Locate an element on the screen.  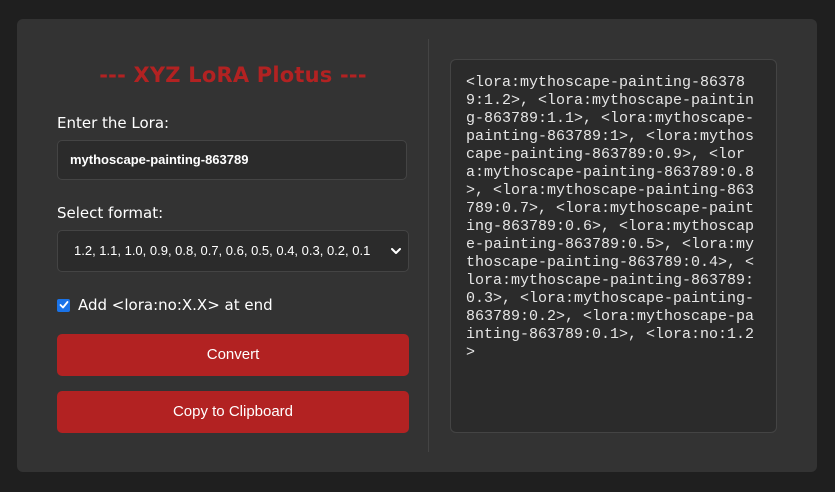
add-lora-no-checkbox is located at coordinates (63, 305).